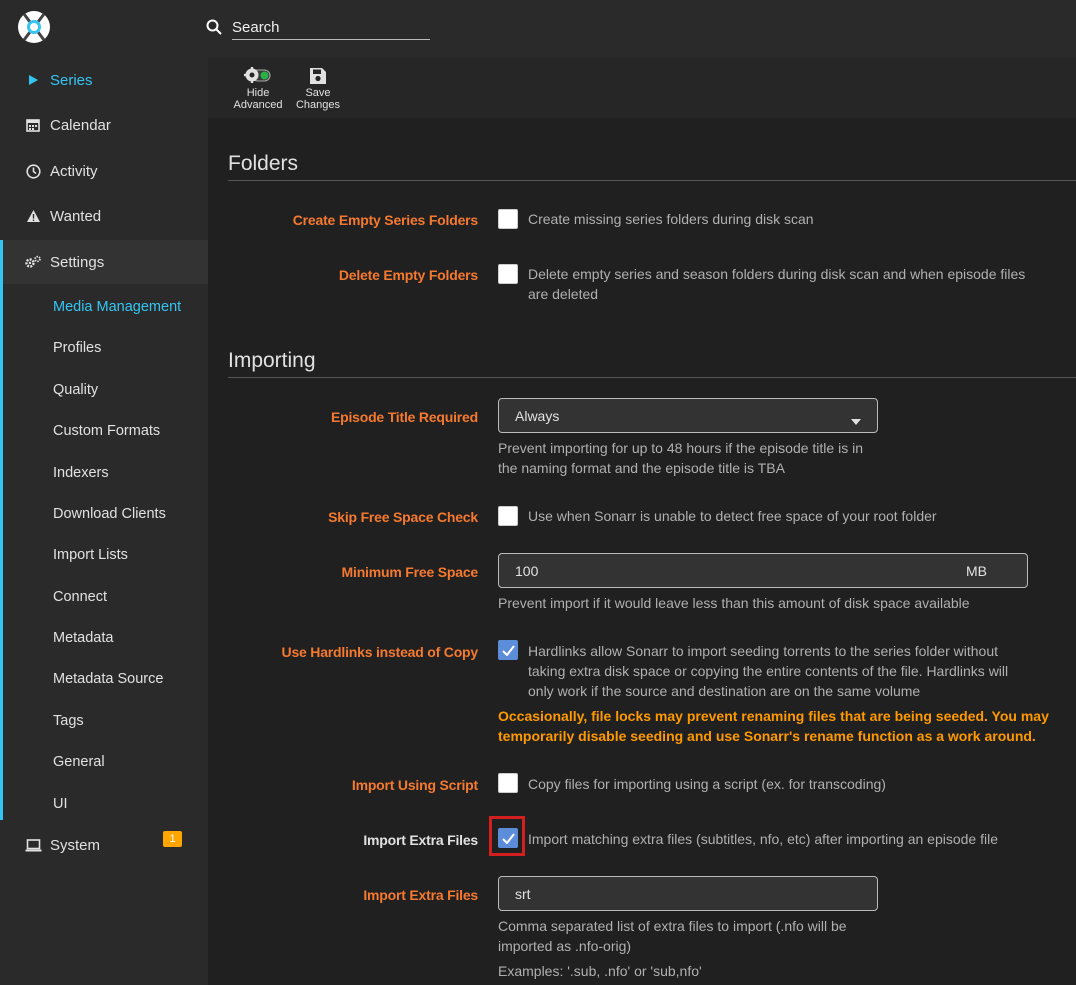  Describe the element at coordinates (318, 76) in the screenshot. I see `save-icon` at that location.